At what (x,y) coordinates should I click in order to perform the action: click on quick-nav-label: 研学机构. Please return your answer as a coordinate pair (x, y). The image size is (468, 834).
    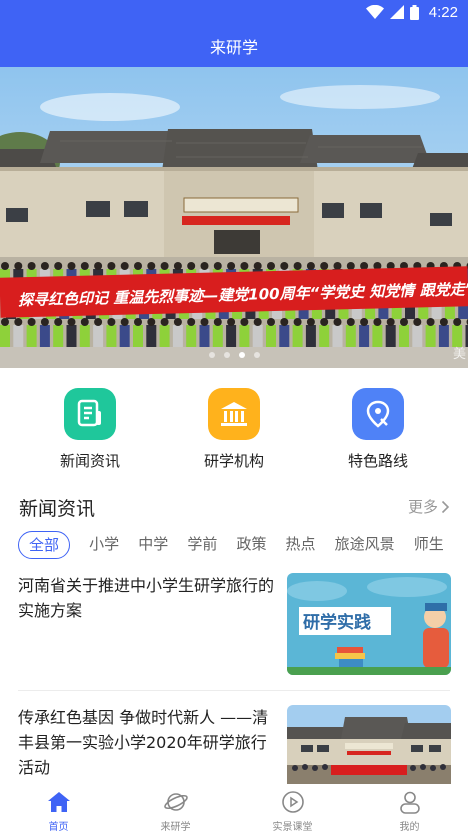
    Looking at the image, I should click on (233, 461).